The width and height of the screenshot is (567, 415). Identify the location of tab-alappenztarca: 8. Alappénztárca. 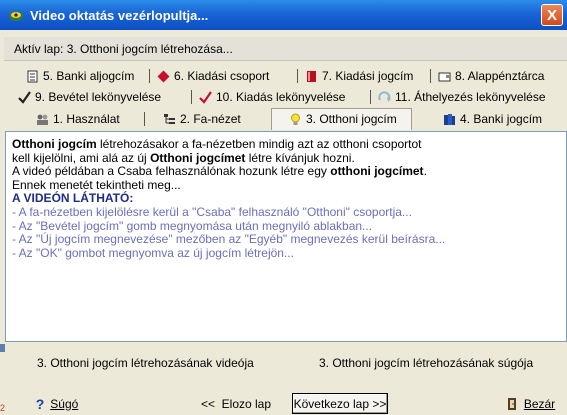
(491, 76).